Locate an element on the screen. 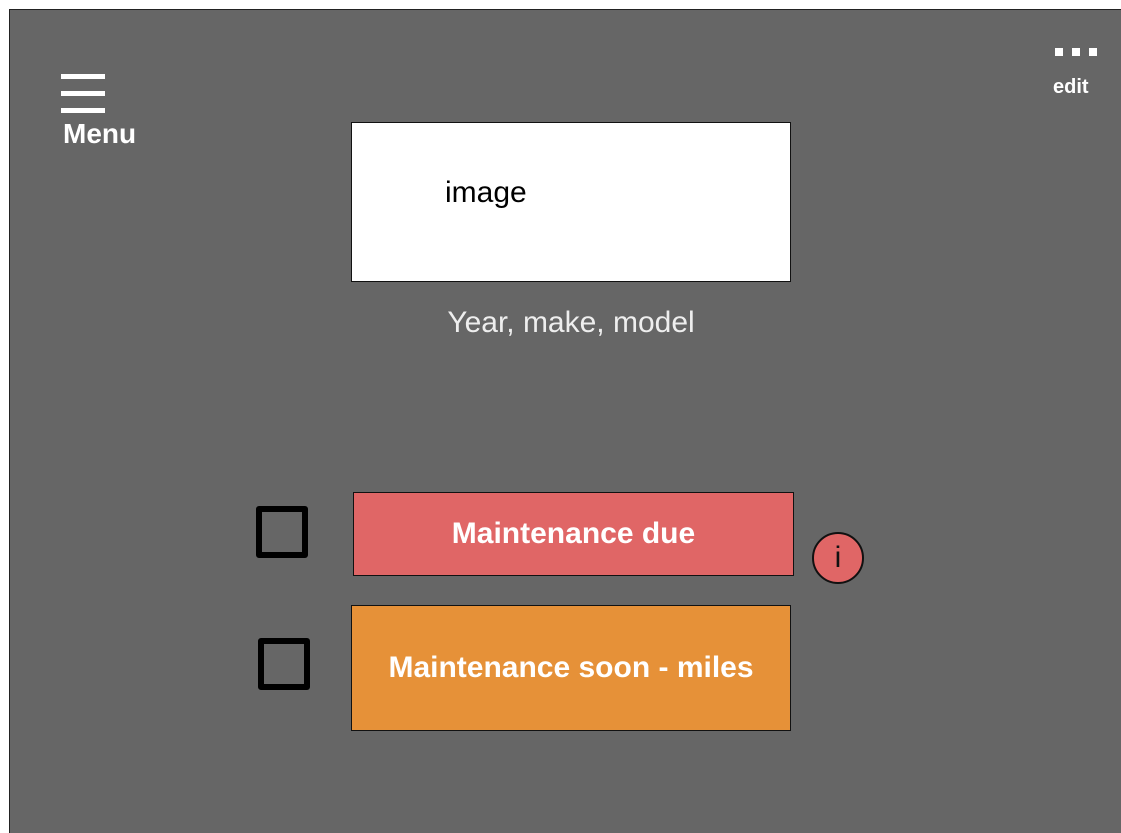 Image resolution: width=1121 pixels, height=833 pixels. vehicle-caption: Year, make, model is located at coordinates (571, 322).